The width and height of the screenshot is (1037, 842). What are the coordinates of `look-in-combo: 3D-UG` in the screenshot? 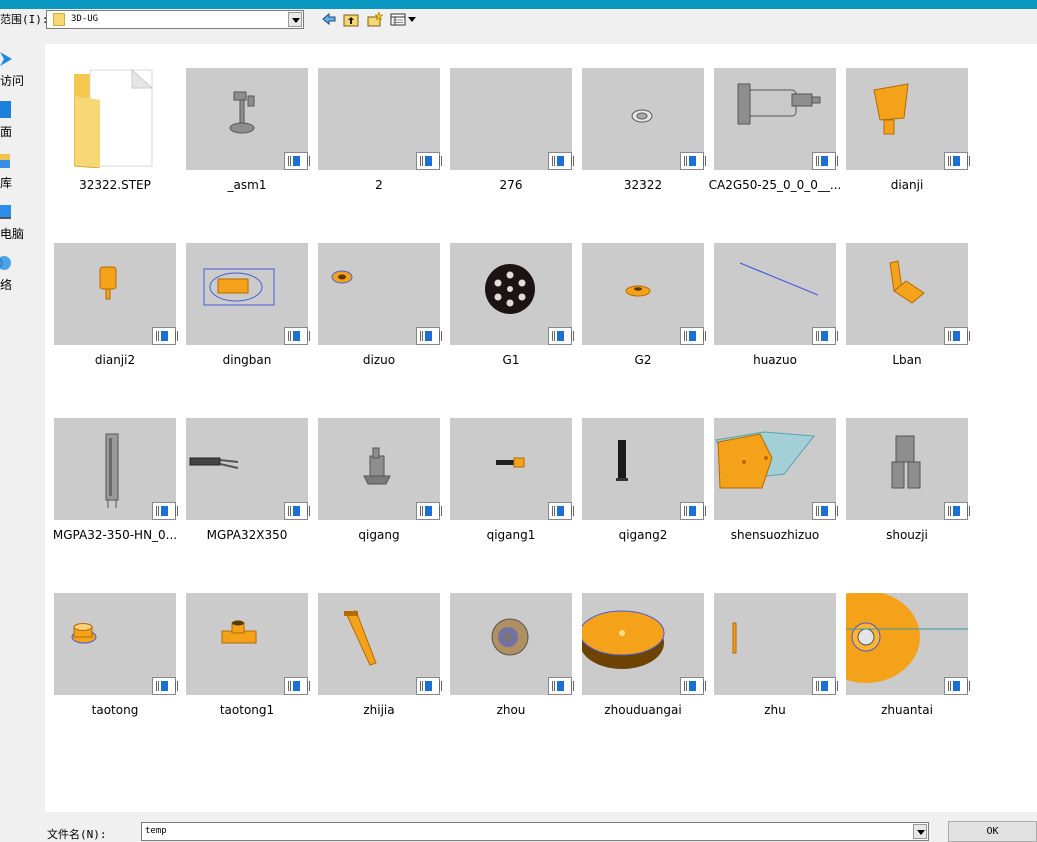 It's located at (175, 19).